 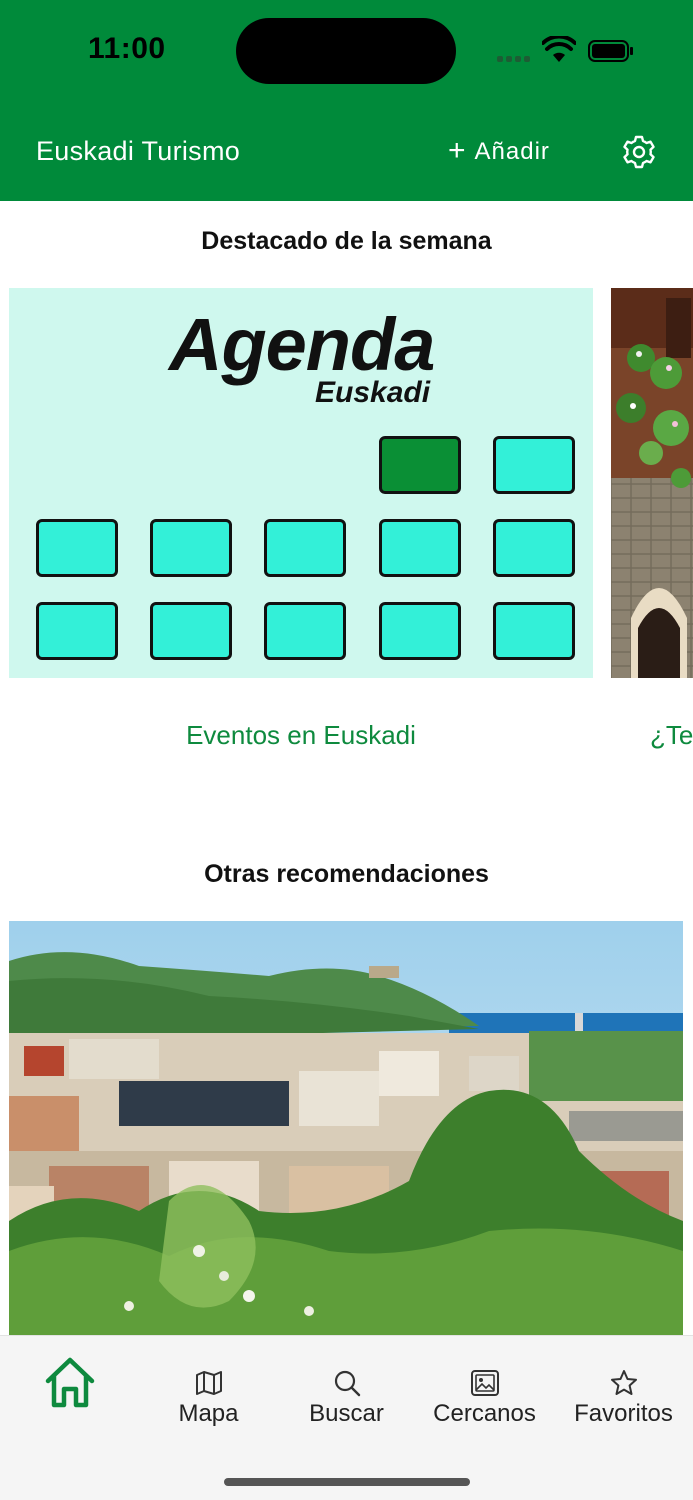 What do you see at coordinates (512, 151) in the screenshot?
I see `add-button-label: Añadir` at bounding box center [512, 151].